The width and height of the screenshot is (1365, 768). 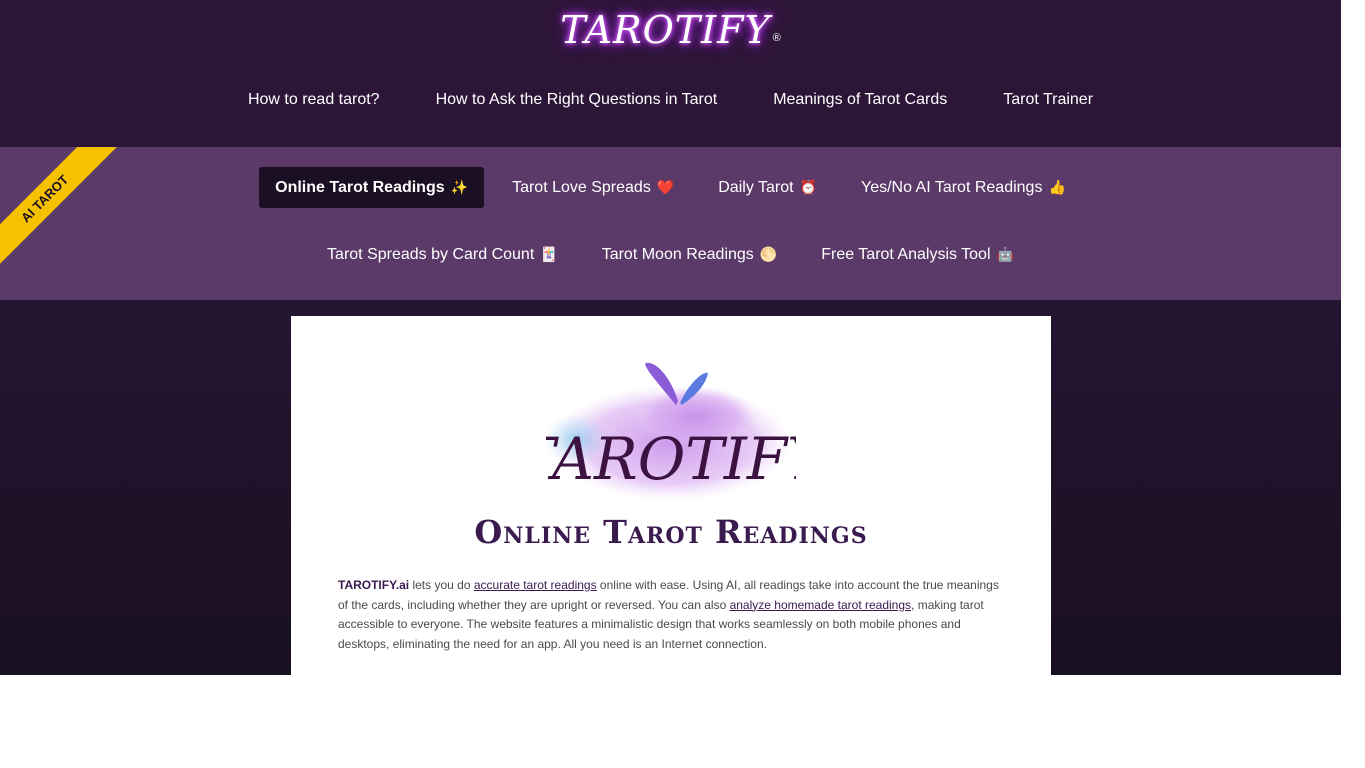 I want to click on tab-tarot-moon-readings: Tarot Moon Readings 🌕, so click(x=690, y=254).